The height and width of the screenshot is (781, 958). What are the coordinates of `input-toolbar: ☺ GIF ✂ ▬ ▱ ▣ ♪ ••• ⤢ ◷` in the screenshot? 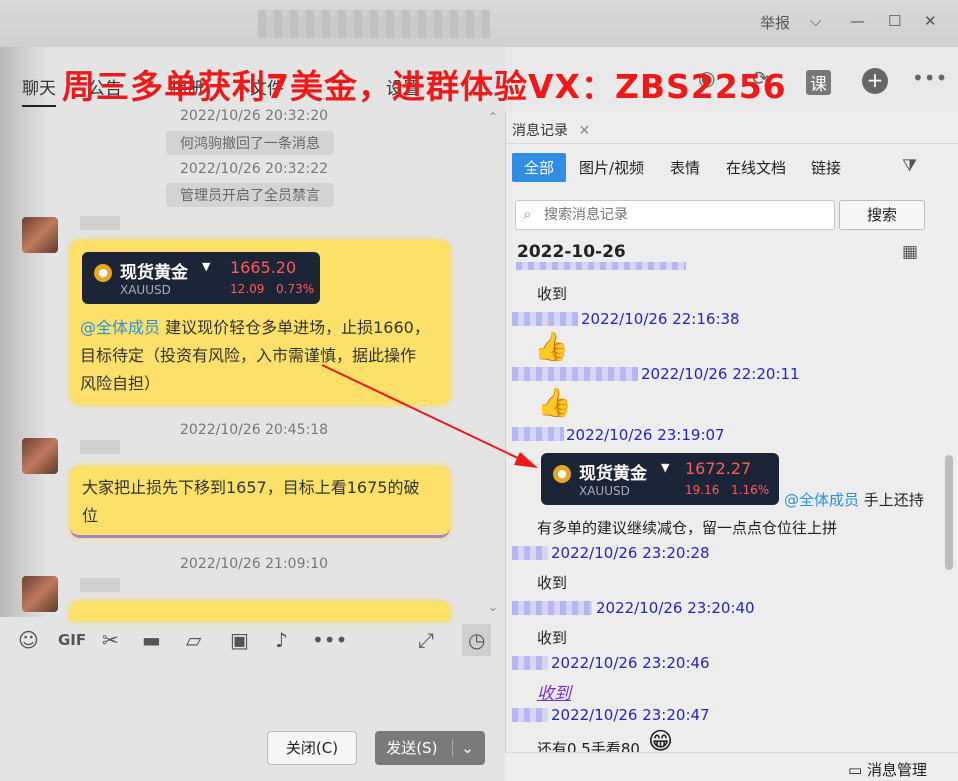 It's located at (252, 642).